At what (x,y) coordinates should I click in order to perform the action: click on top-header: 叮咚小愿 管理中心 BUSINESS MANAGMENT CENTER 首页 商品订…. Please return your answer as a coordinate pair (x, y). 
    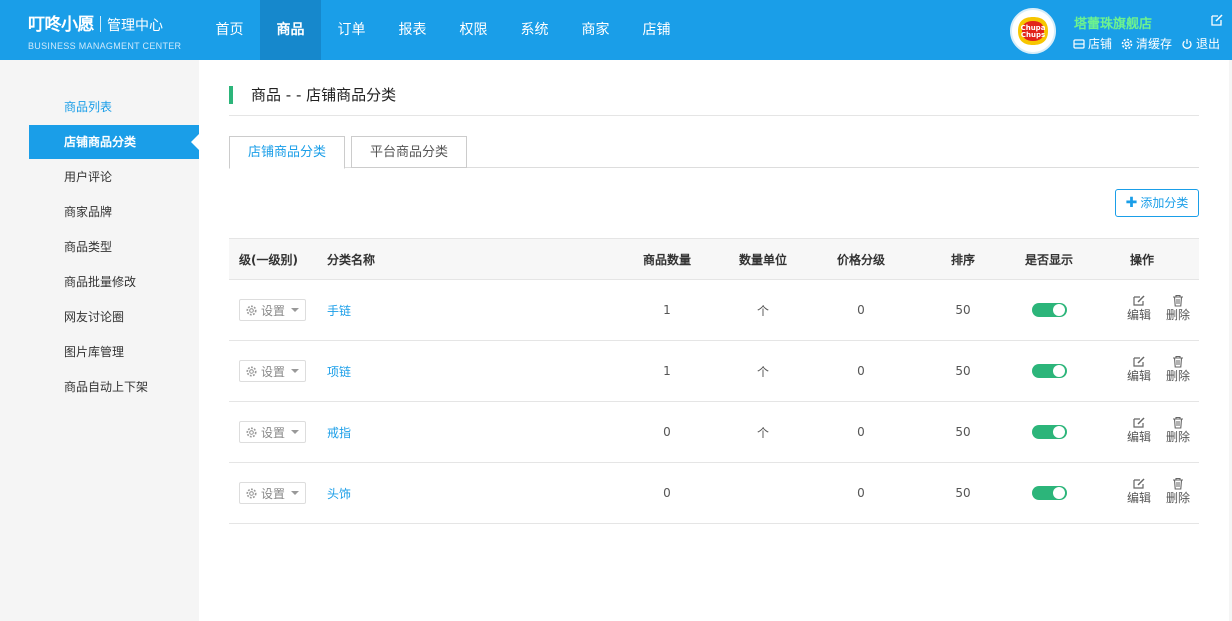
    Looking at the image, I should click on (616, 30).